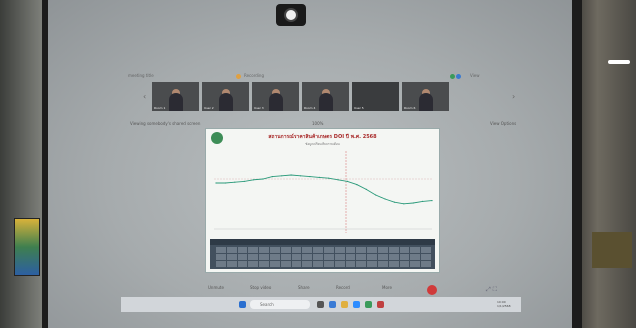  Describe the element at coordinates (288, 289) in the screenshot. I see `meeting-controls: Unmute Stop video Share Record More` at that location.